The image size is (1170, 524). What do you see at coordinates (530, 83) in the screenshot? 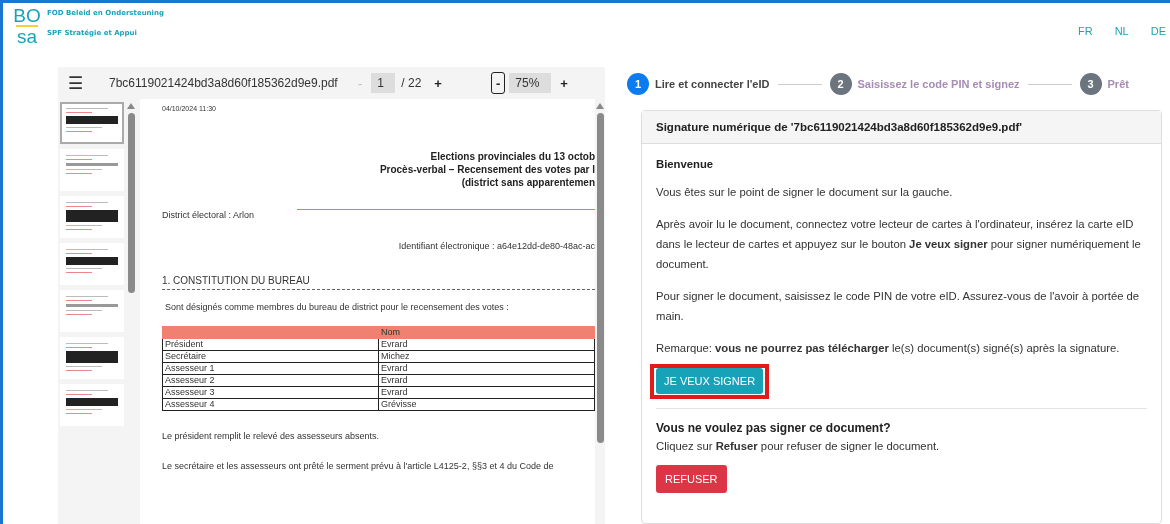
I see `zoom-field: 75%` at bounding box center [530, 83].